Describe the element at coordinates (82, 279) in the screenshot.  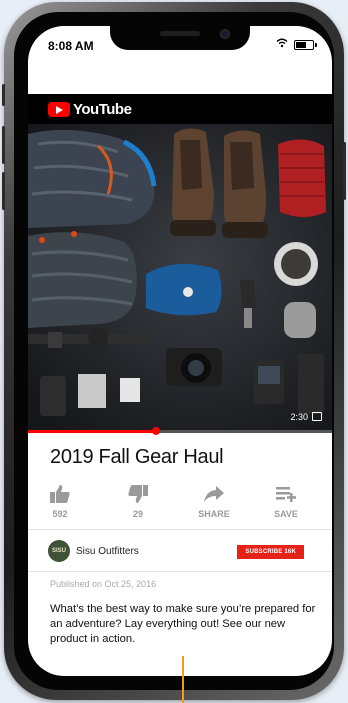
I see `rolled-sleeping-bag-image` at that location.